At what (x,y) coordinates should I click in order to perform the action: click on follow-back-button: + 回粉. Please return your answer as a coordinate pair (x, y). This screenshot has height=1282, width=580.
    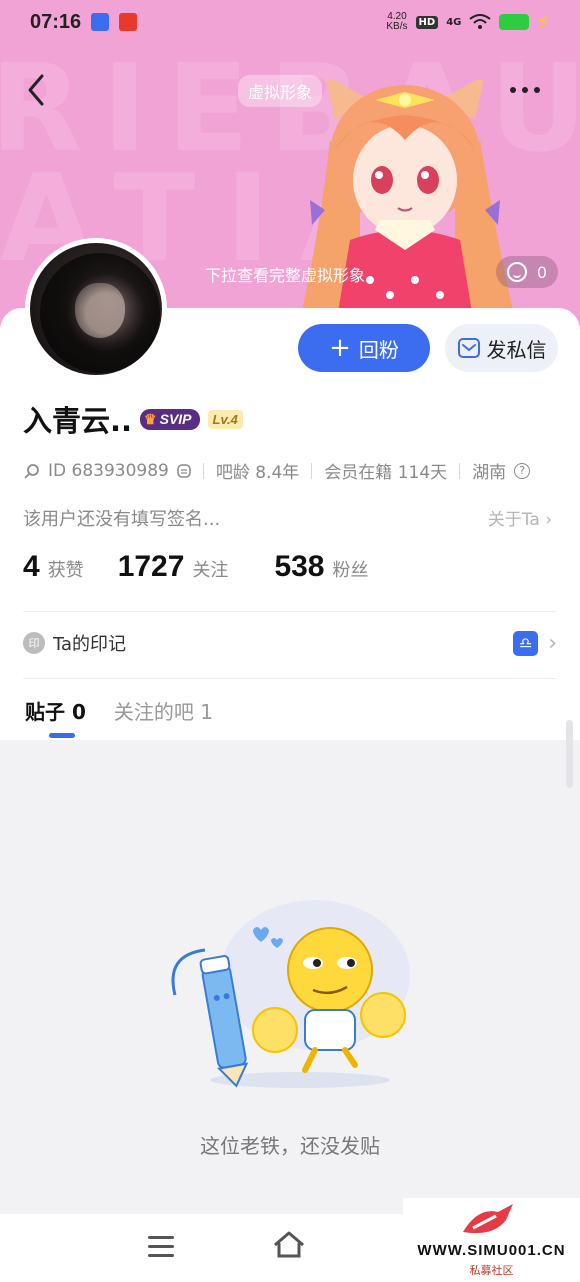
    Looking at the image, I should click on (364, 348).